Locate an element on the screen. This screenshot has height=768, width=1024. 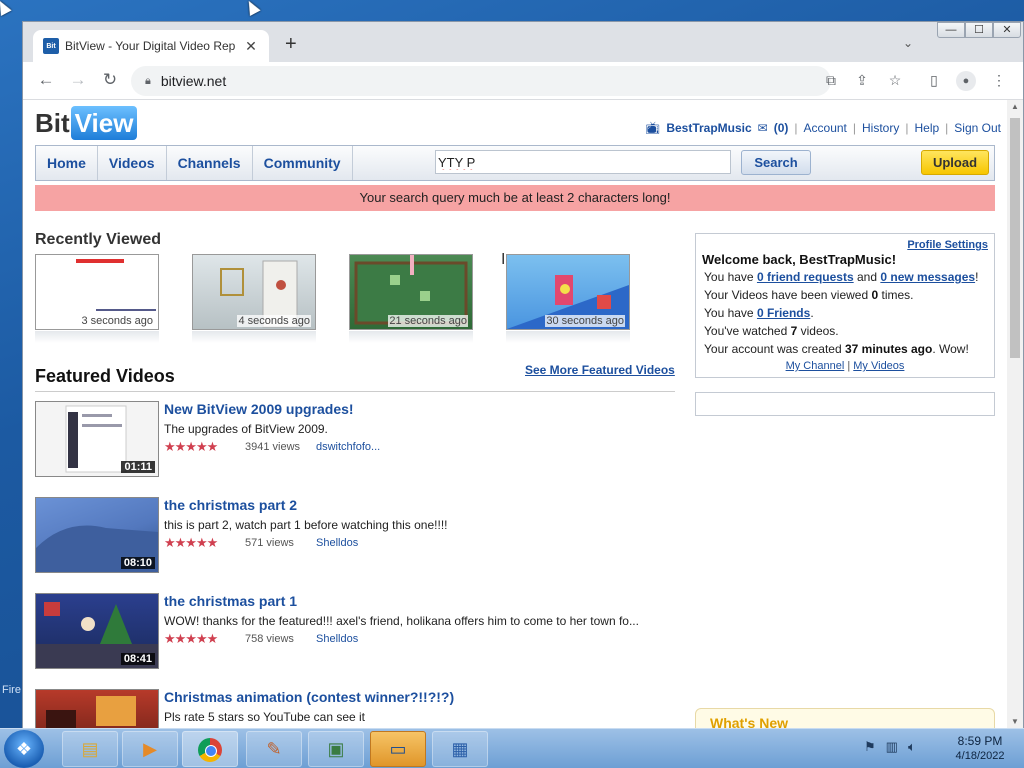
video-title-link: New BitView 2009 upgrades! is located at coordinates (259, 409).